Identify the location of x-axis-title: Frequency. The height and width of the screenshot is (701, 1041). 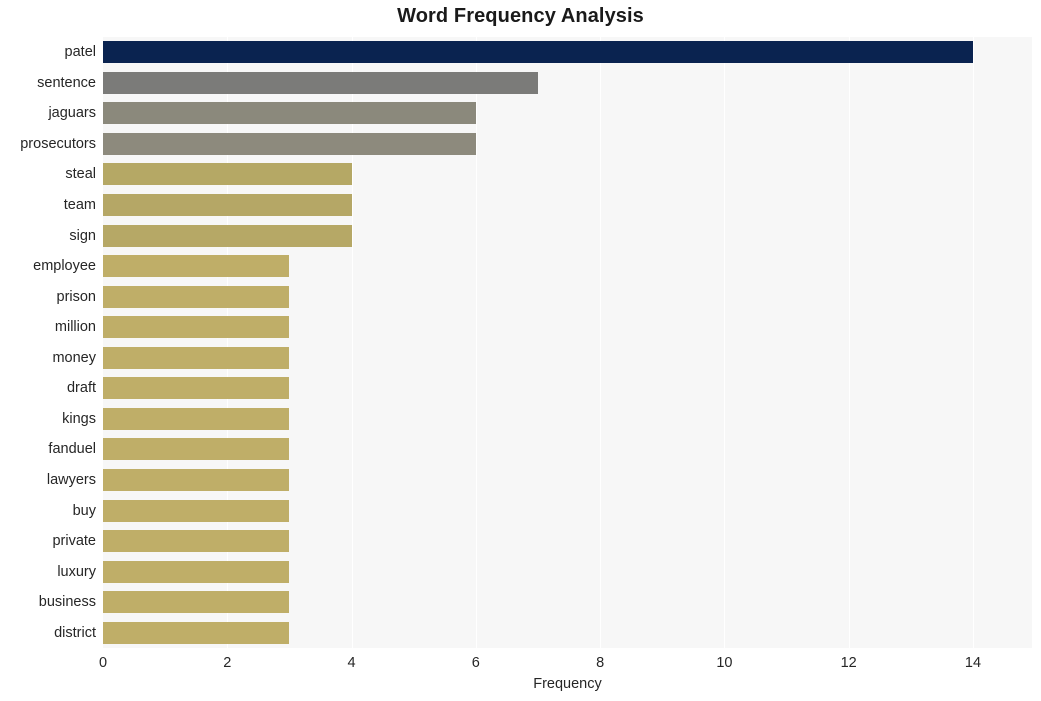
(567, 684).